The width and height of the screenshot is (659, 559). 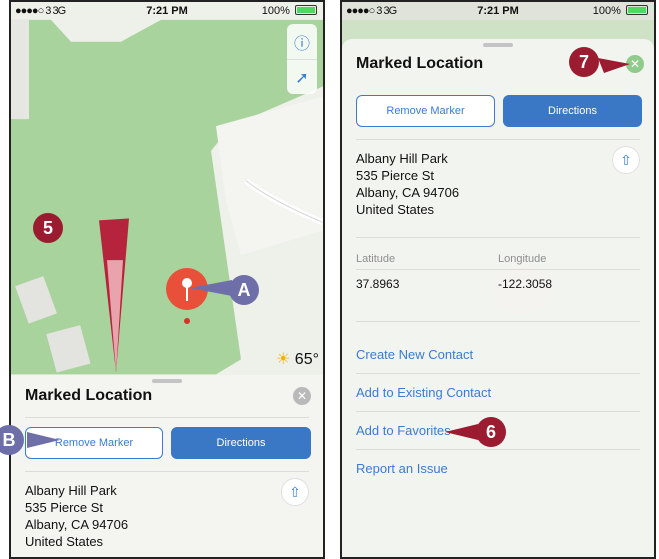 What do you see at coordinates (306, 359) in the screenshot?
I see `weather-temp: 65°` at bounding box center [306, 359].